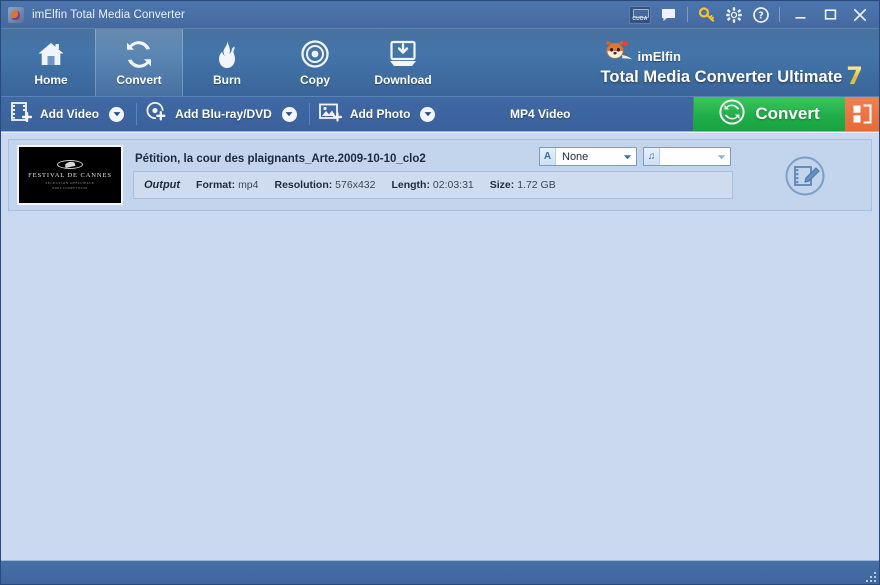  What do you see at coordinates (70, 187) in the screenshot?
I see `thumbnail-line-3: HORS COMPETITION` at bounding box center [70, 187].